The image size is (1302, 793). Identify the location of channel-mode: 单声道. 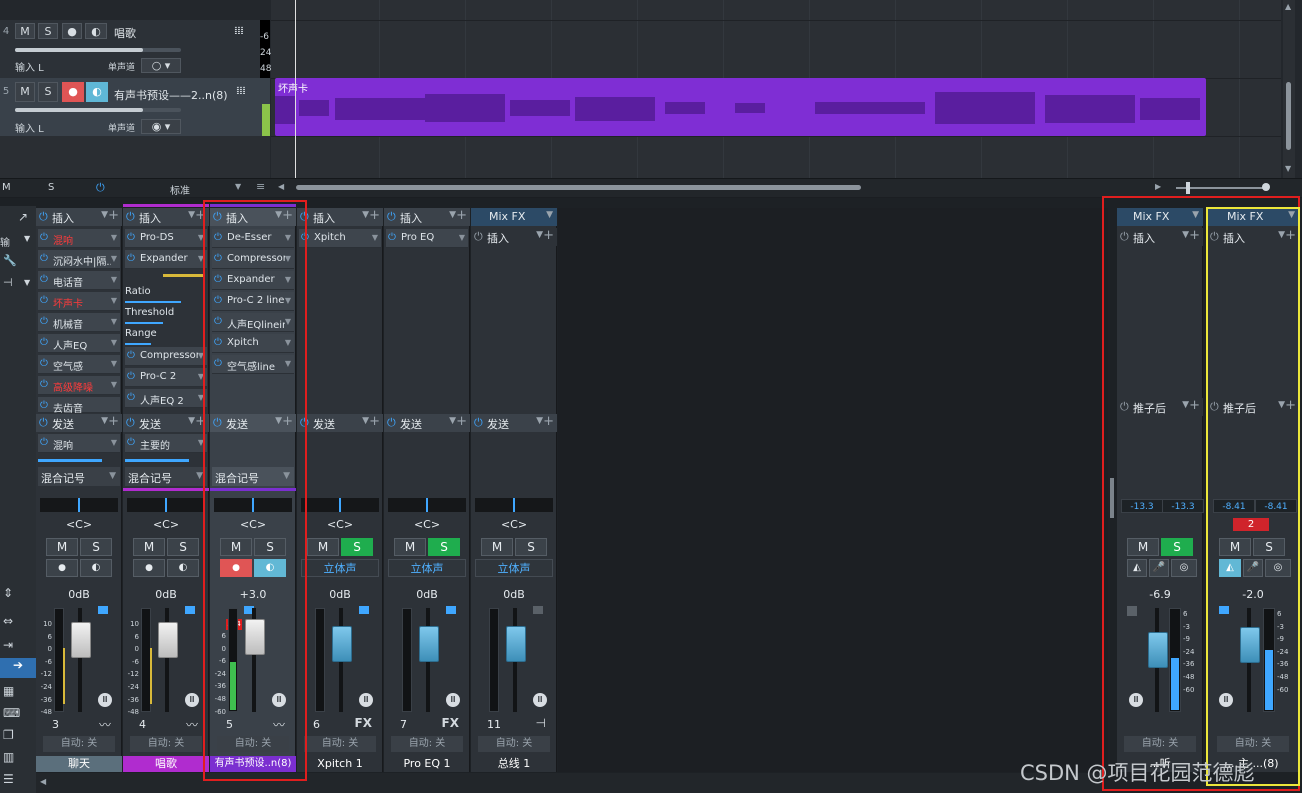
(121, 127).